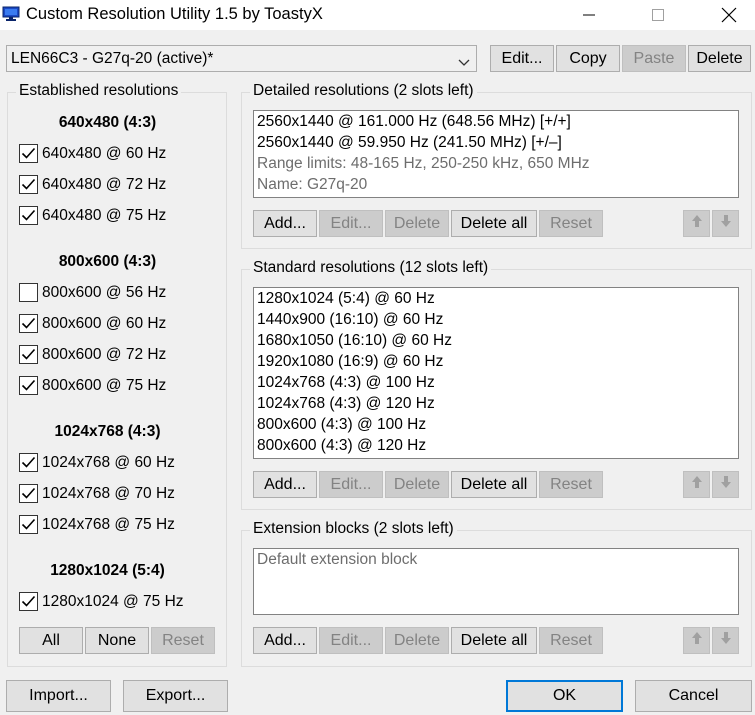  What do you see at coordinates (241, 58) in the screenshot?
I see `monitor-select: LEN66C3 - G27q-20 (active)*` at bounding box center [241, 58].